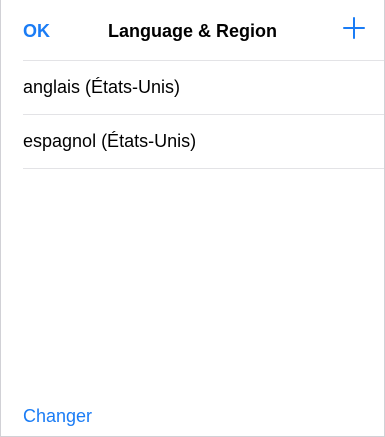 The height and width of the screenshot is (437, 385). What do you see at coordinates (203, 88) in the screenshot?
I see `language-row-english: anglais (États-Unis)` at bounding box center [203, 88].